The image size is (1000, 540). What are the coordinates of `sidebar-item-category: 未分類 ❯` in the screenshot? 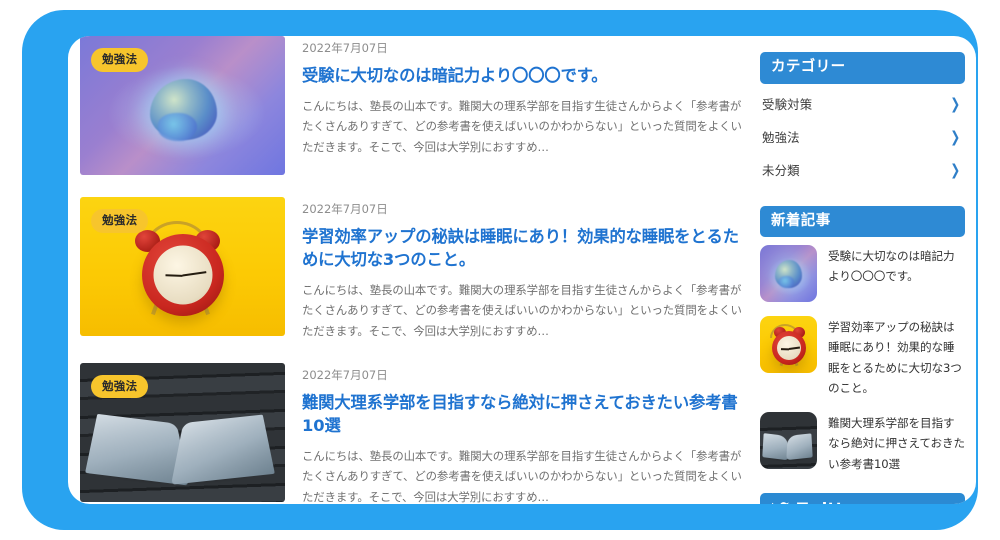 It's located at (862, 170).